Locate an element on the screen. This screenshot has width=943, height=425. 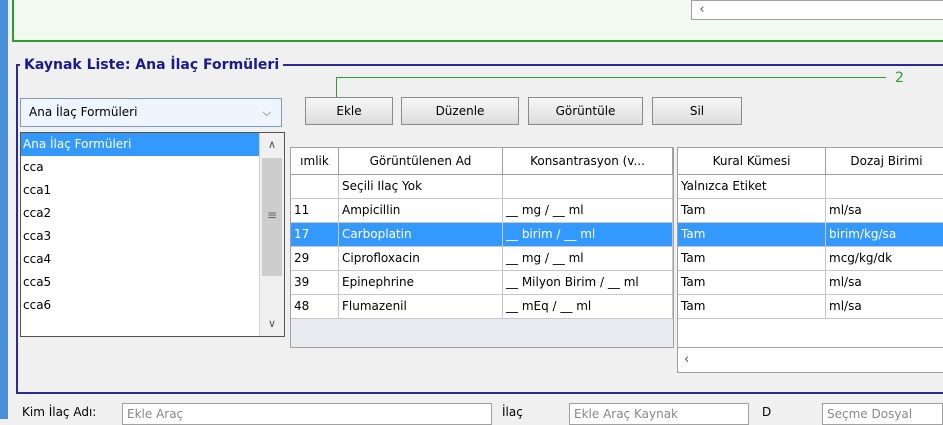
table-row-selected: Tam birim/kg/sa is located at coordinates (810, 235).